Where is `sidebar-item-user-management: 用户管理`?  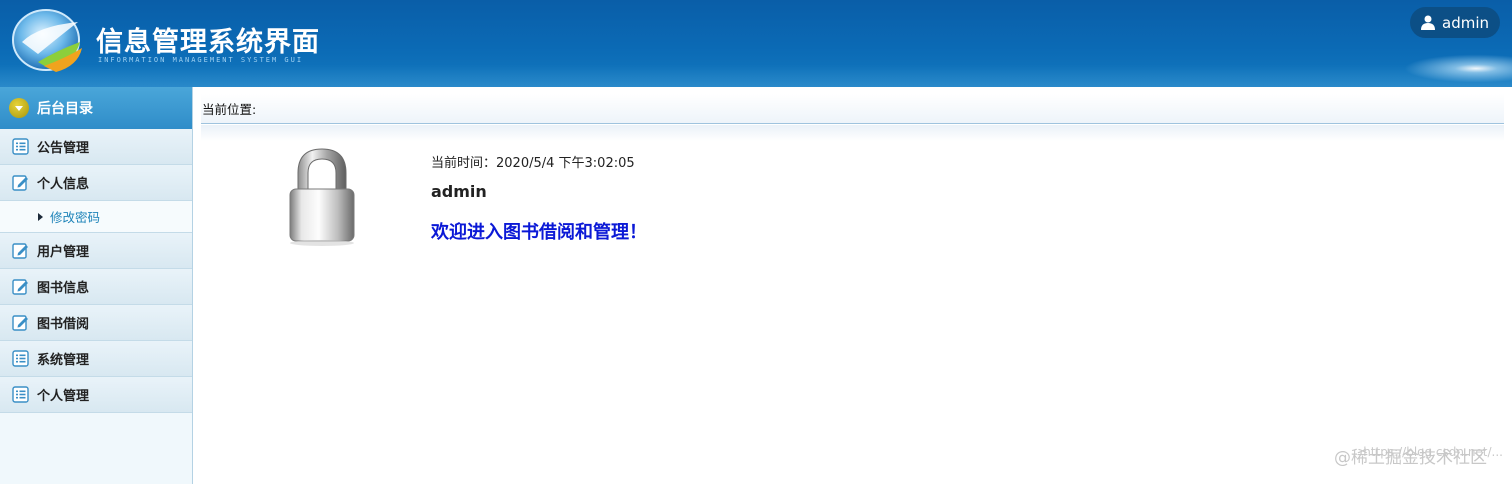
sidebar-item-user-management: 用户管理 is located at coordinates (96, 251).